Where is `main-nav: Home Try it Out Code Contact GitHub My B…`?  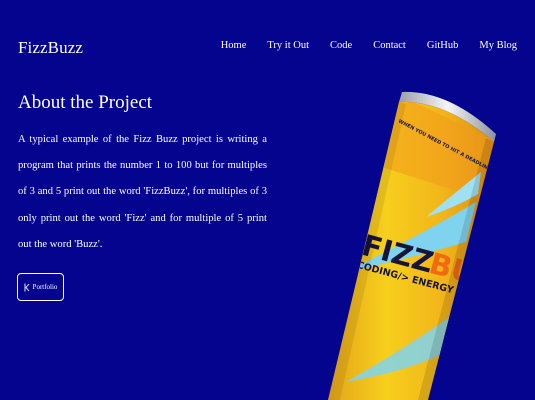 main-nav: Home Try it Out Code Contact GitHub My B… is located at coordinates (358, 45).